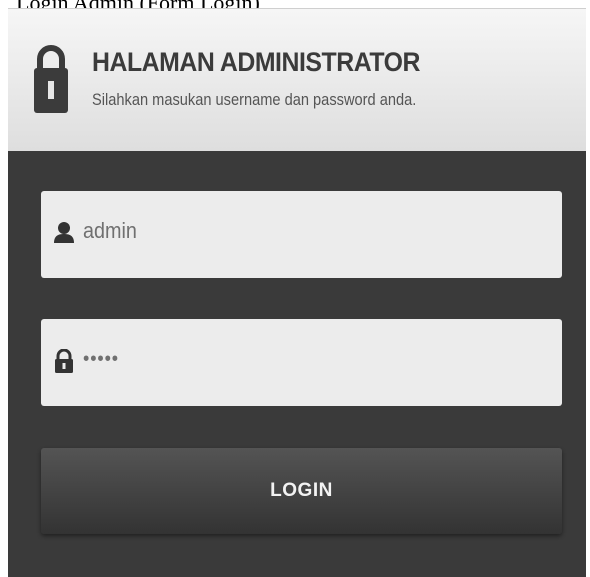 The image size is (590, 577). Describe the element at coordinates (64, 232) in the screenshot. I see `user-icon` at that location.